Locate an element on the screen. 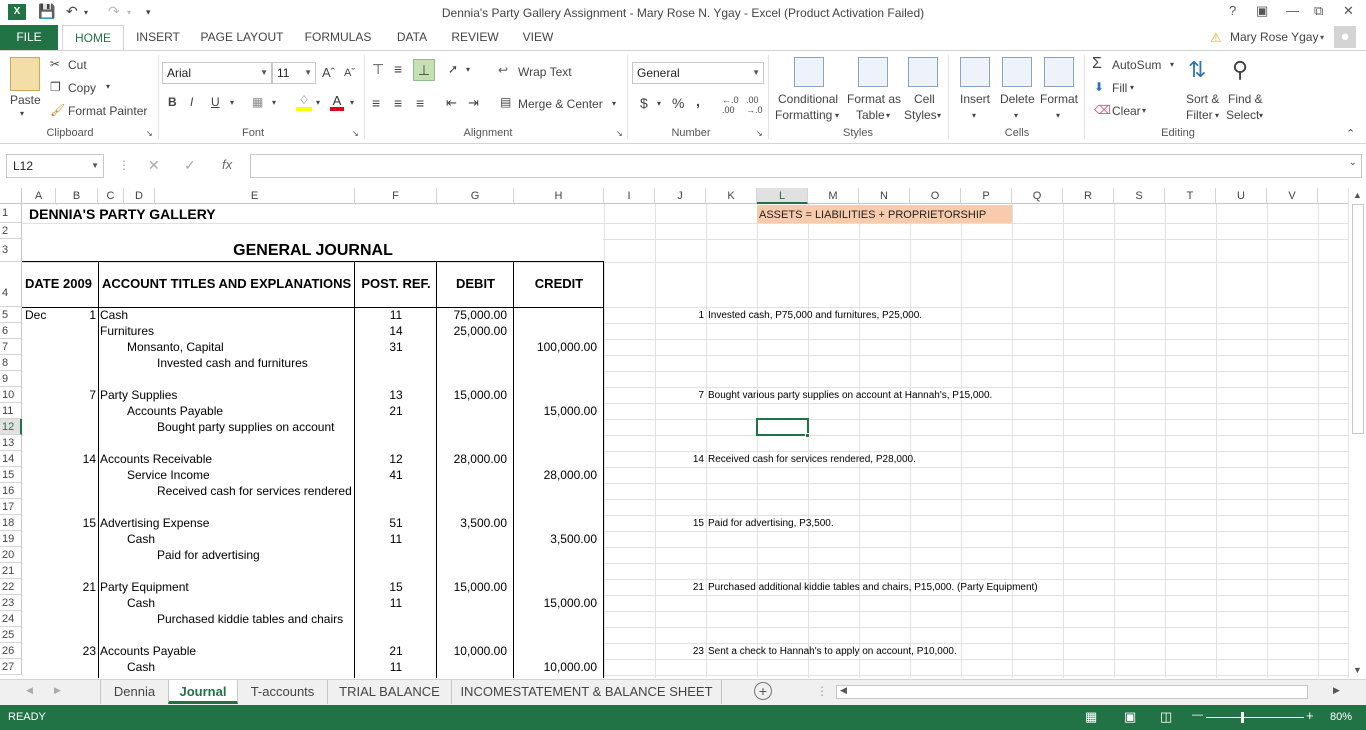  debit-account: Cash is located at coordinates (114, 315).